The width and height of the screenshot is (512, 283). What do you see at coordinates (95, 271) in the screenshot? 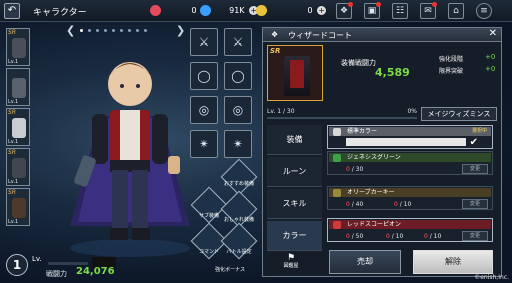
I see `battle-power-value: 24,076` at bounding box center [95, 271].